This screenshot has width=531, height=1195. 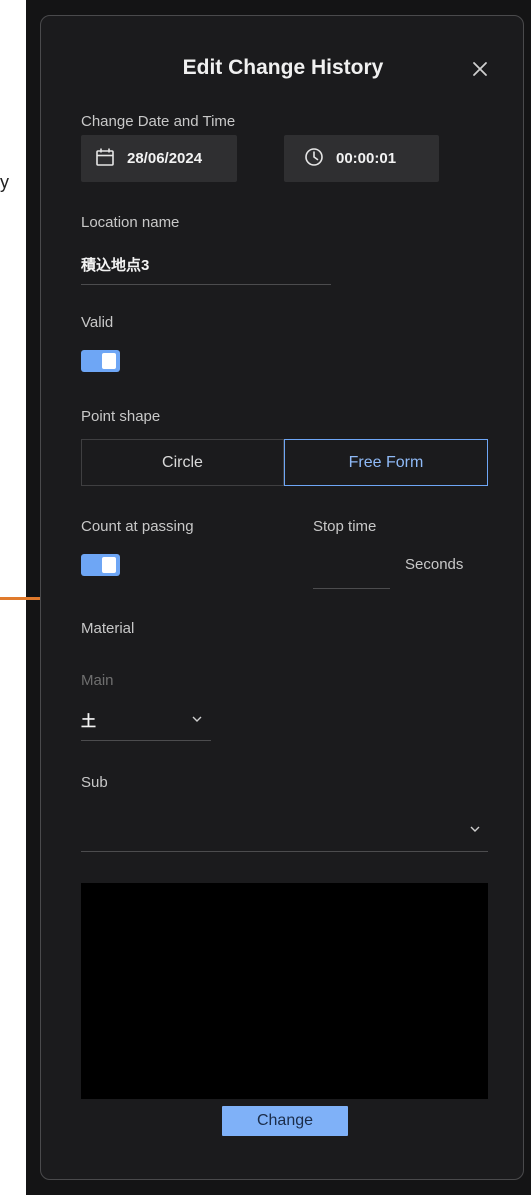 What do you see at coordinates (108, 628) in the screenshot?
I see `material-label: Material` at bounding box center [108, 628].